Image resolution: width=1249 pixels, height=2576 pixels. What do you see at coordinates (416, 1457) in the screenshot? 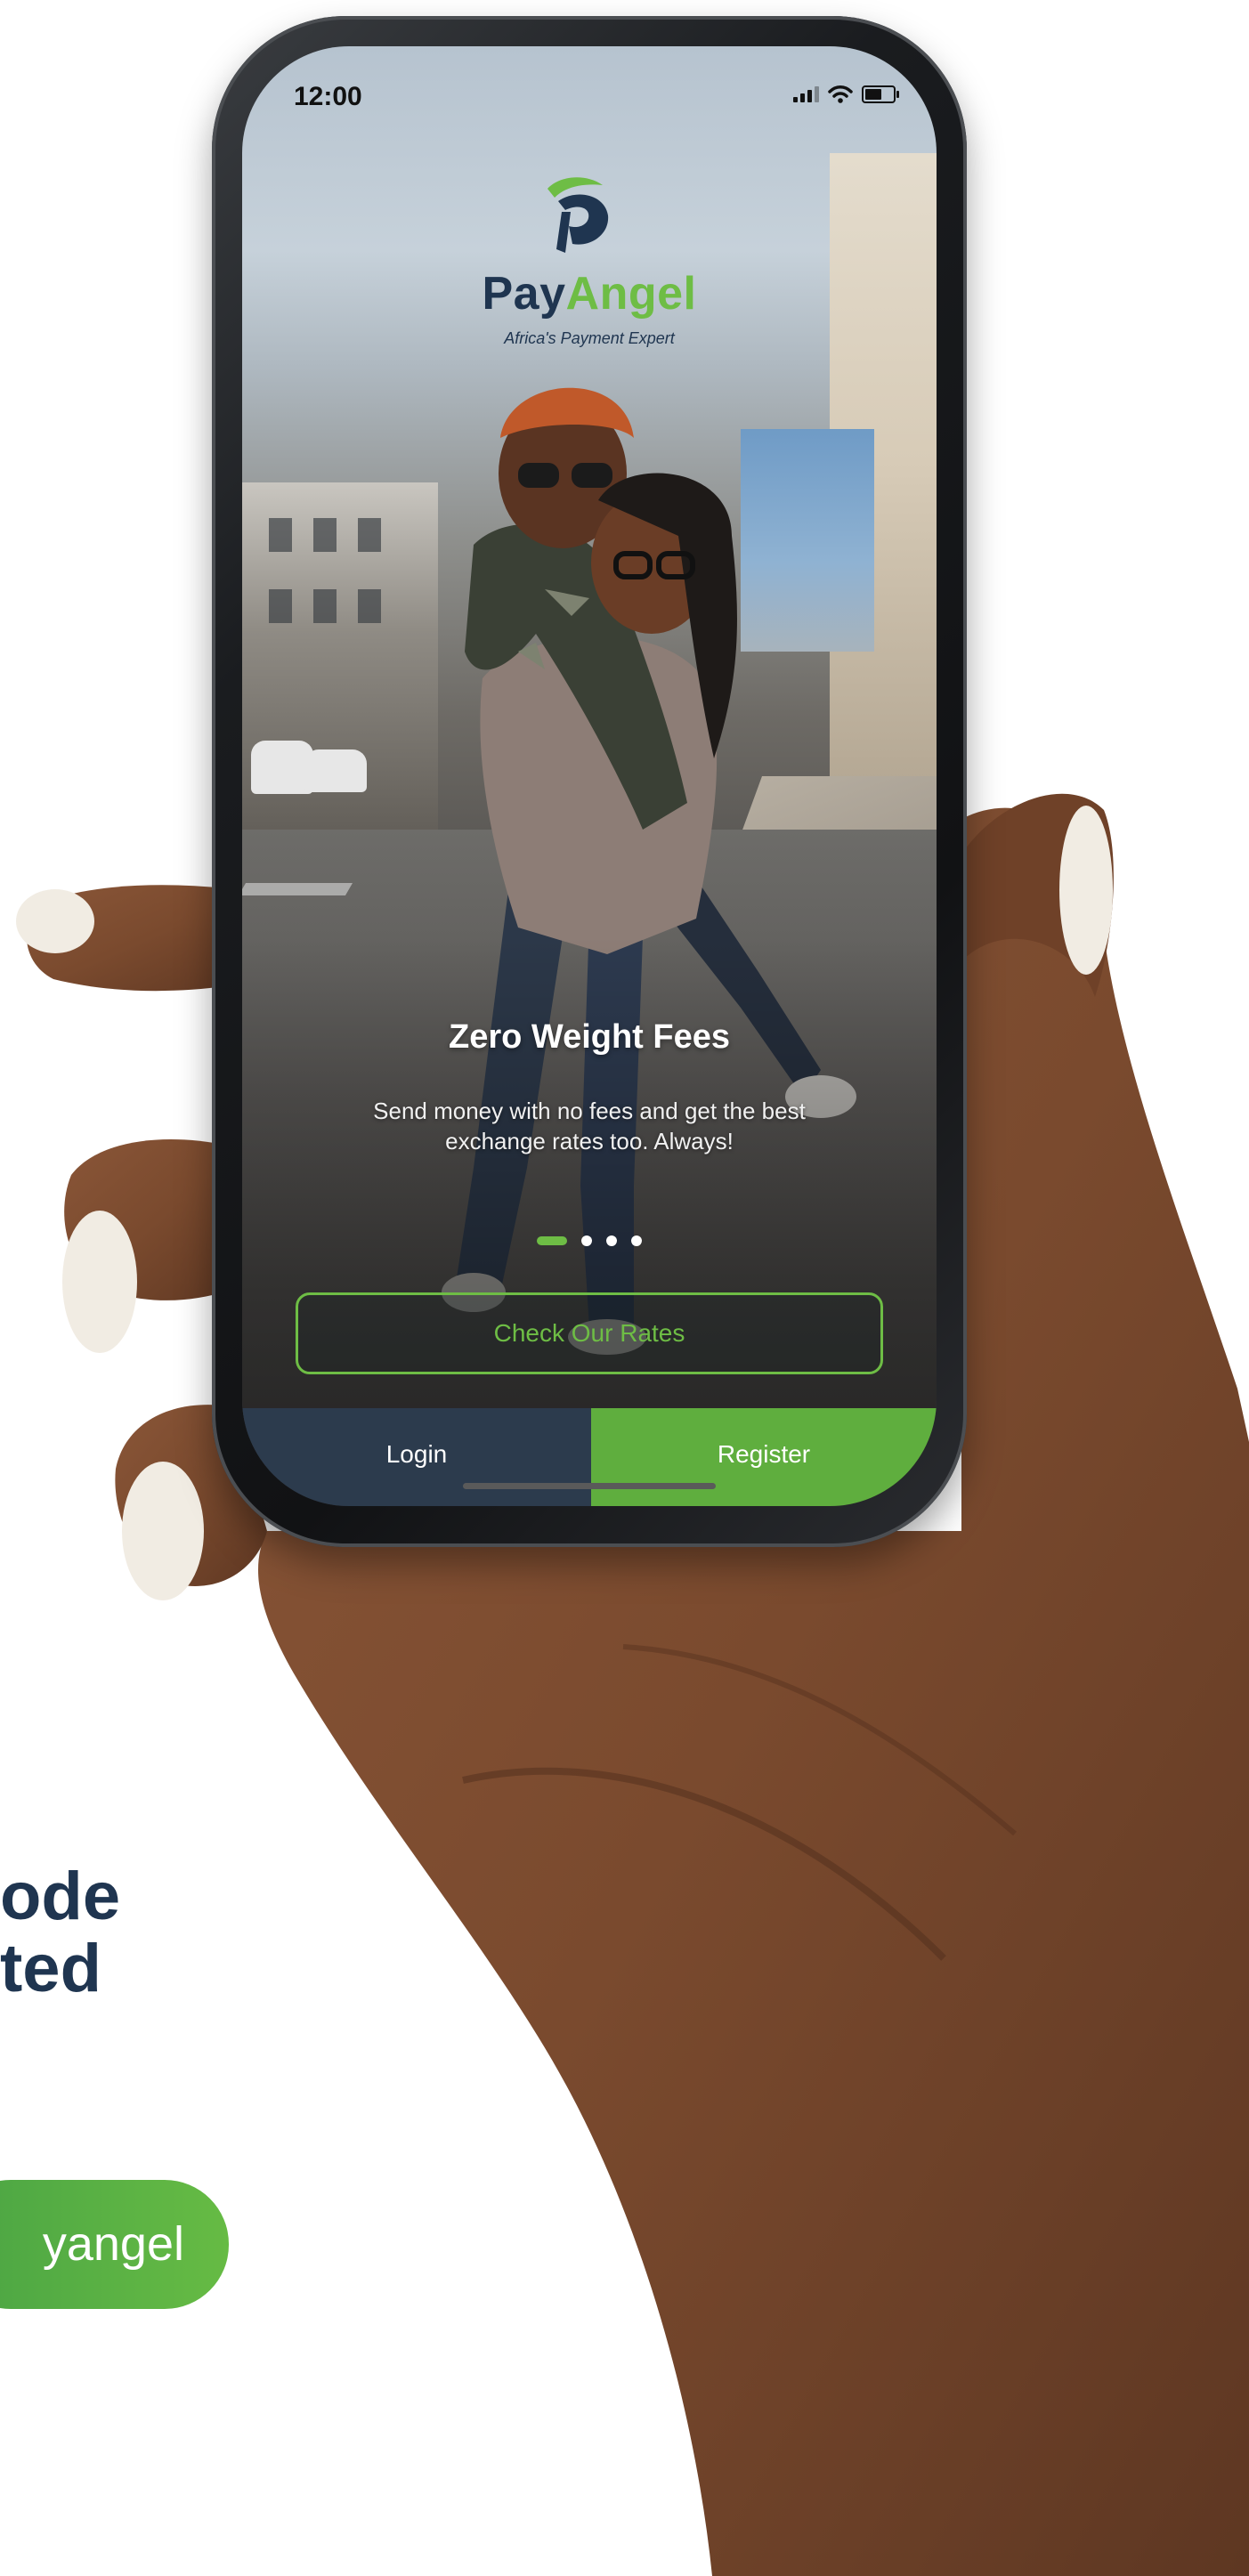
I see `login-button: Login` at bounding box center [416, 1457].